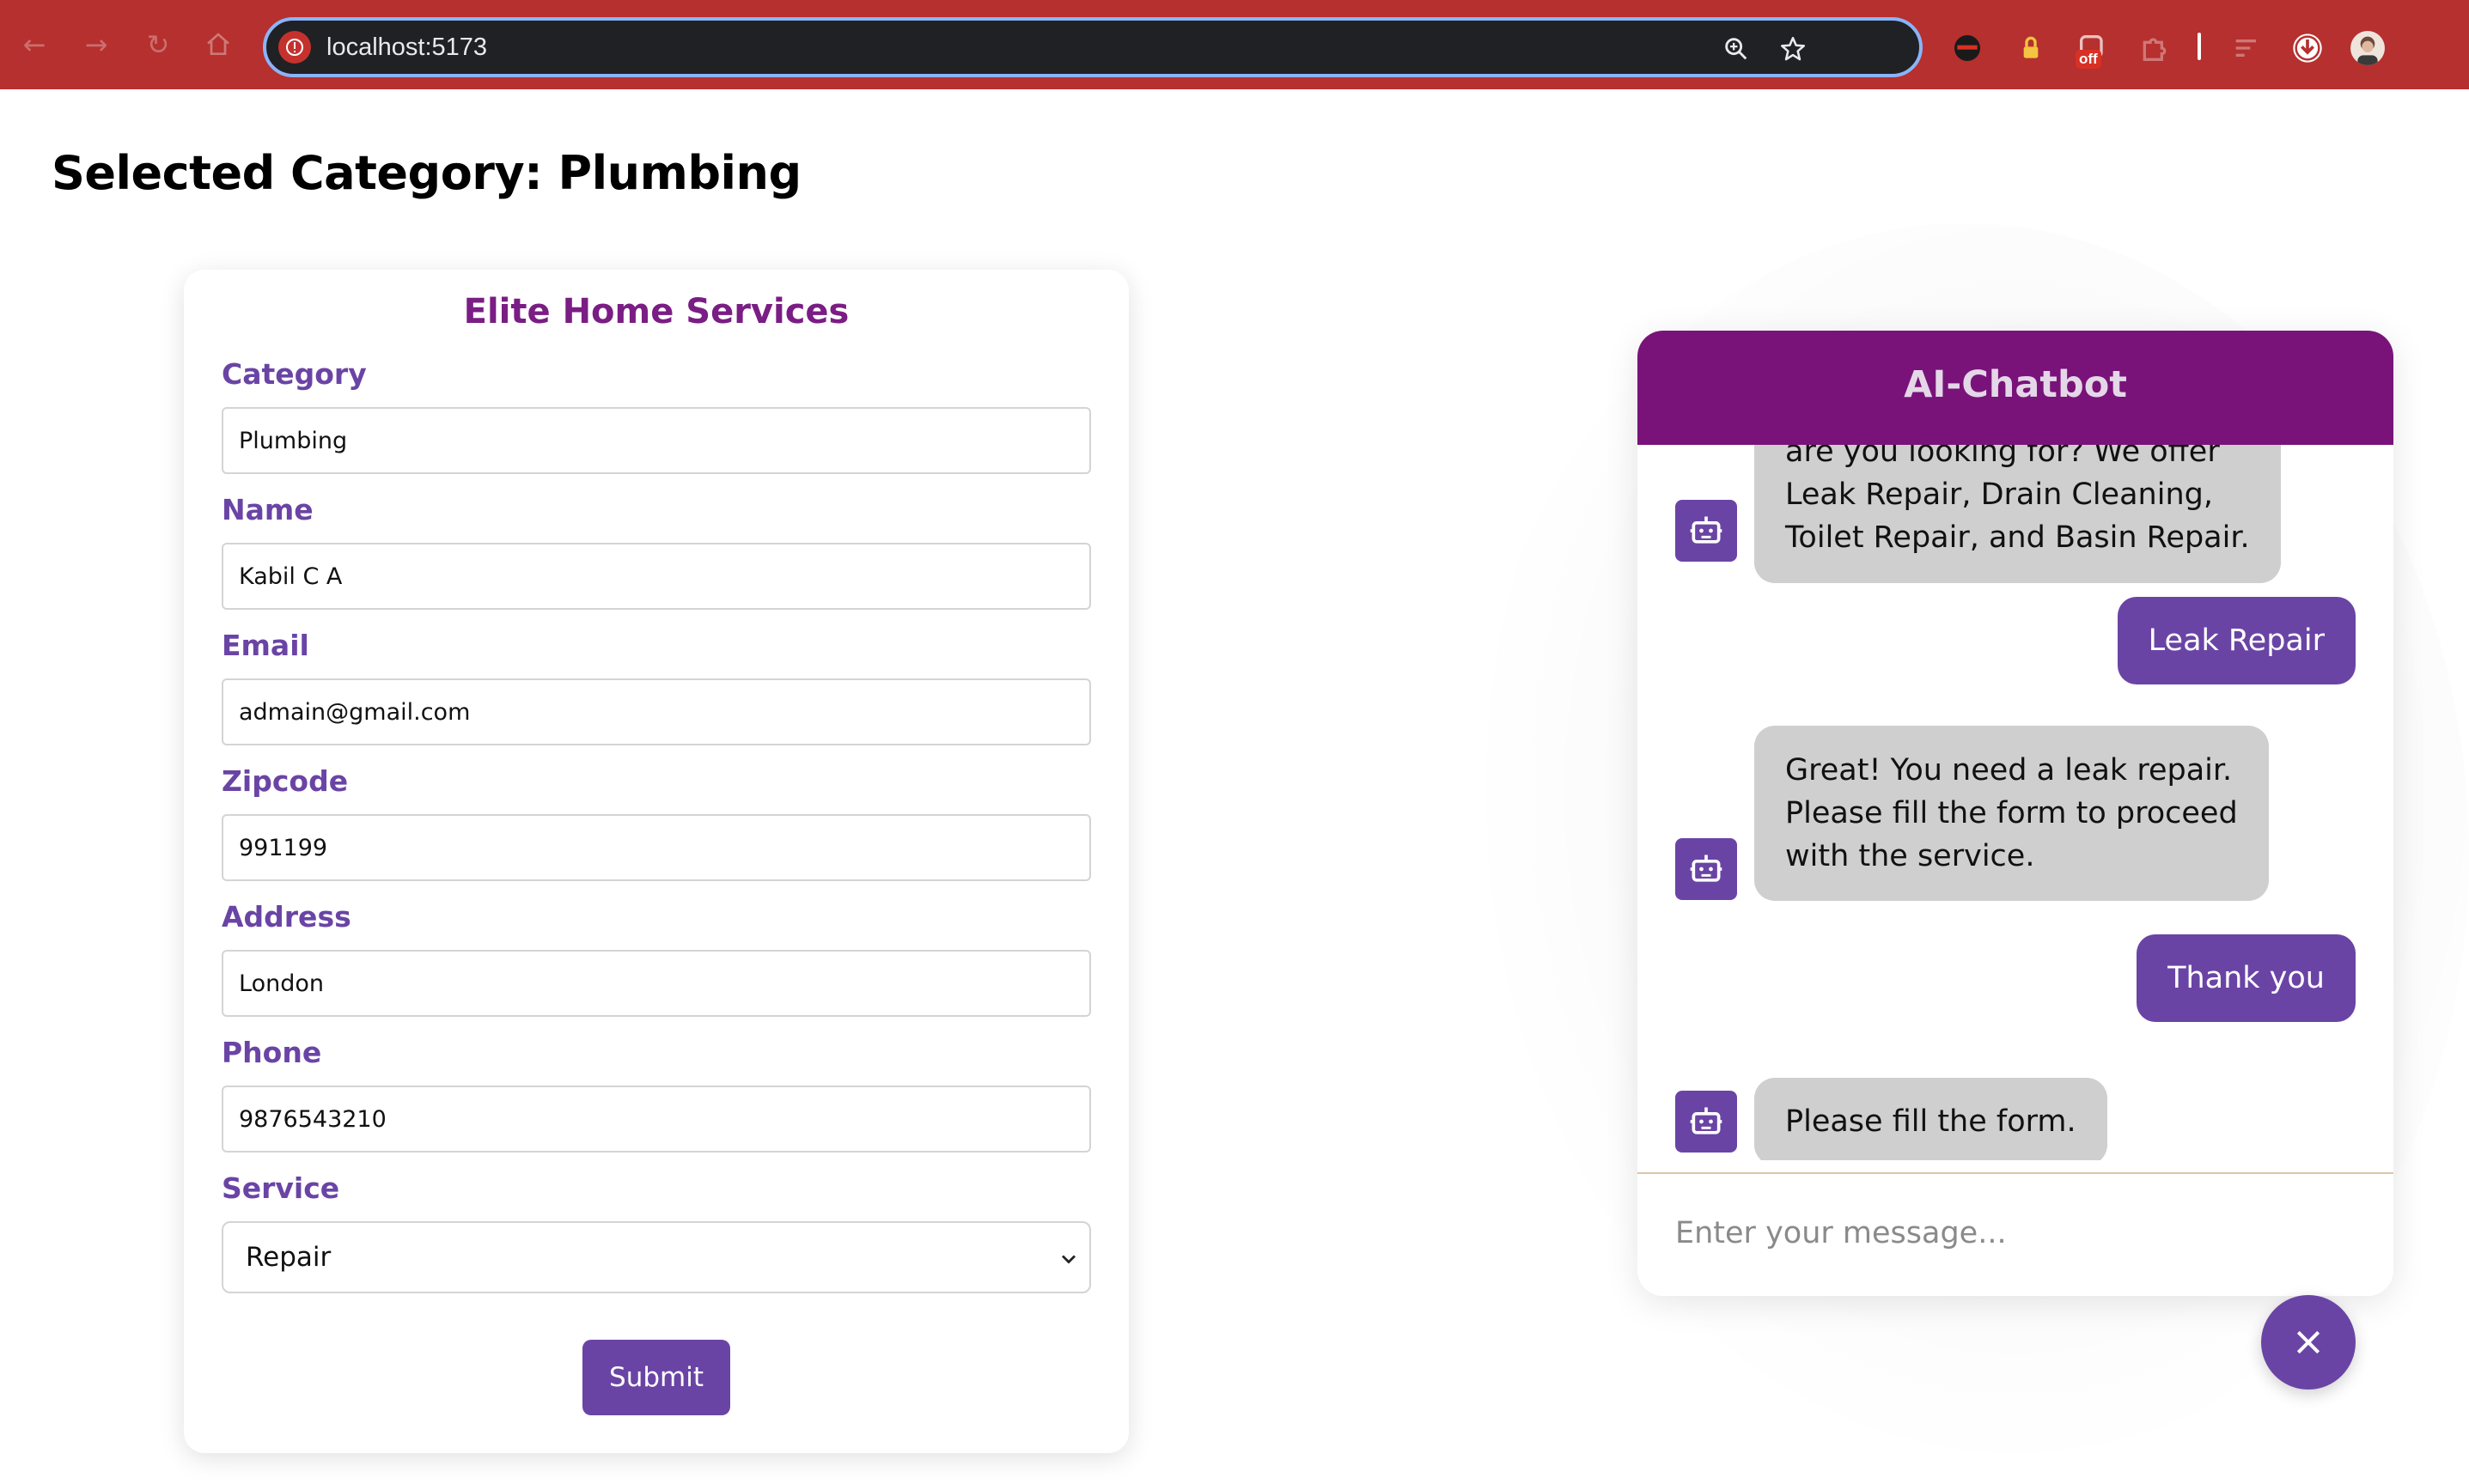  Describe the element at coordinates (1930, 1119) in the screenshot. I see `bot-message: Please fill the form.` at that location.